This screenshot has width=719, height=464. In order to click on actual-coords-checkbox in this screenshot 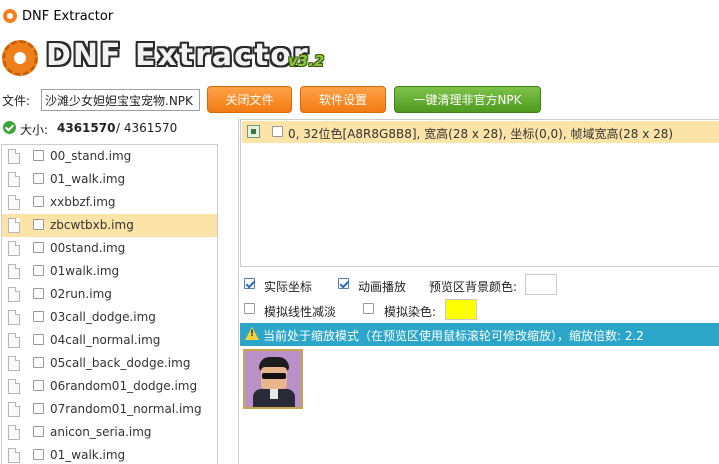, I will do `click(249, 283)`.